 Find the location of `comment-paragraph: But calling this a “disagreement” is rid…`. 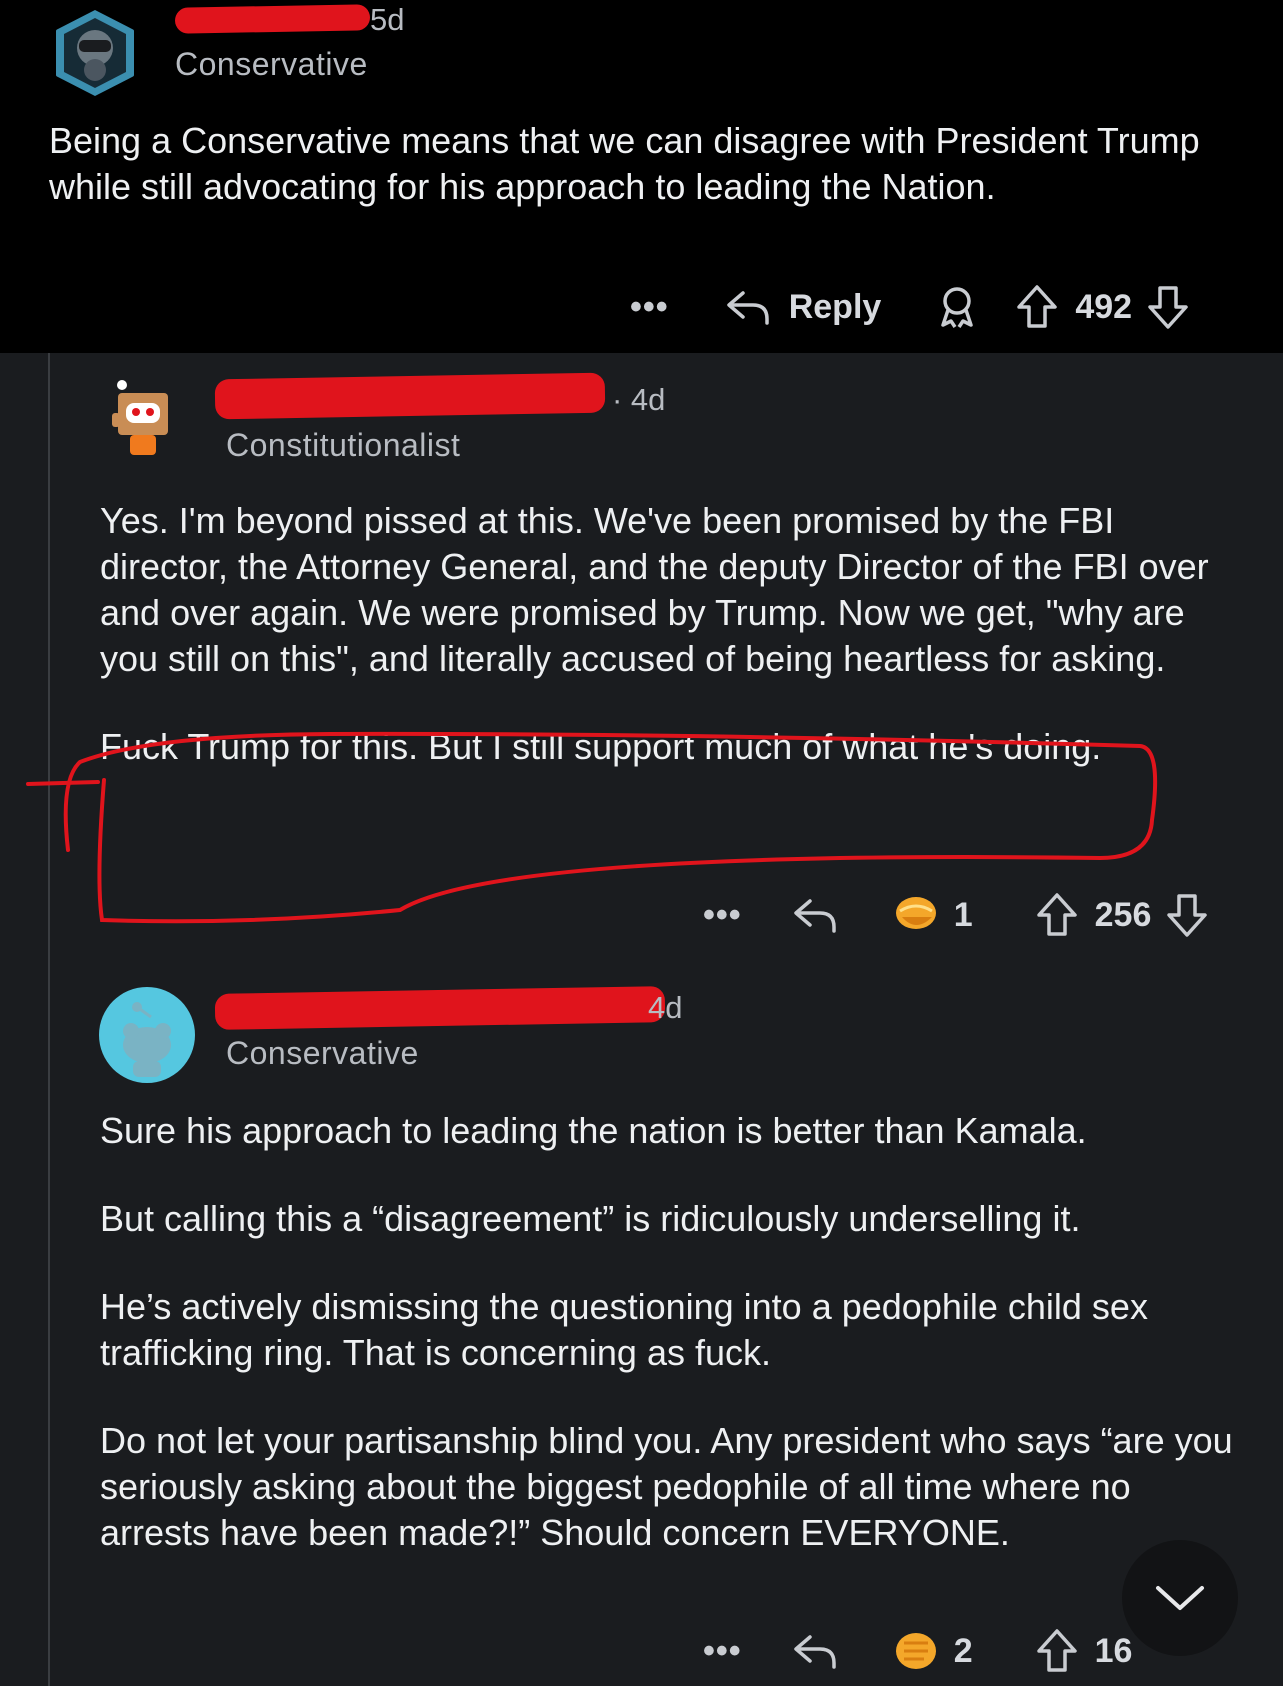

comment-paragraph: But calling this a “disagreement” is rid… is located at coordinates (590, 1218).